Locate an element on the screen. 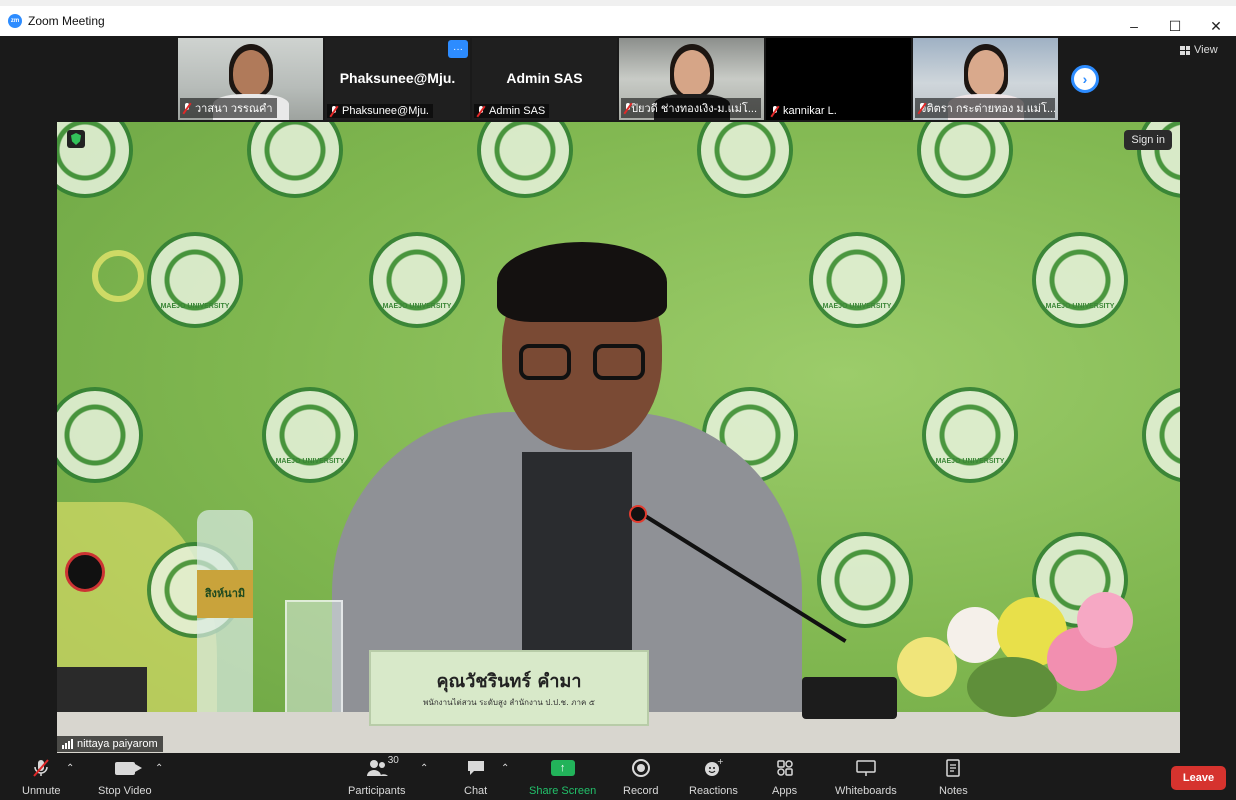 The image size is (1236, 800). chat-options-caret-icon: ⌃ is located at coordinates (505, 768).